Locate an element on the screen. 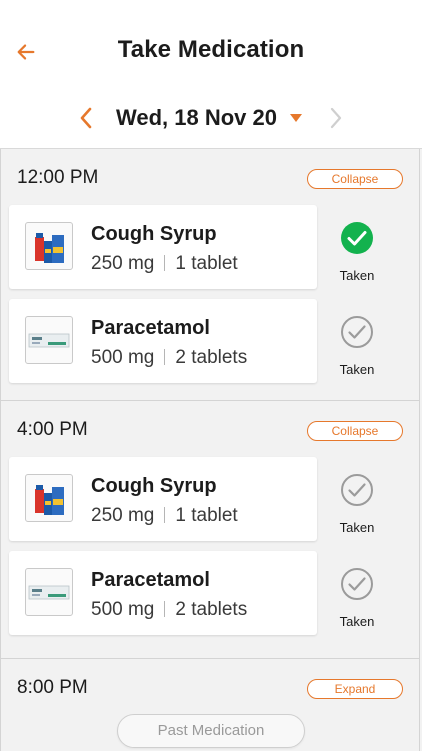  time-label: 8:00 PM is located at coordinates (52, 687).